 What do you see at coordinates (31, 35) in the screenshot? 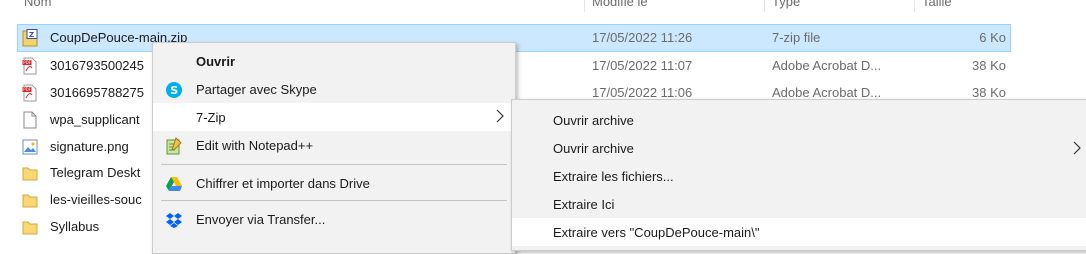
I see `svg-text: Z` at bounding box center [31, 35].